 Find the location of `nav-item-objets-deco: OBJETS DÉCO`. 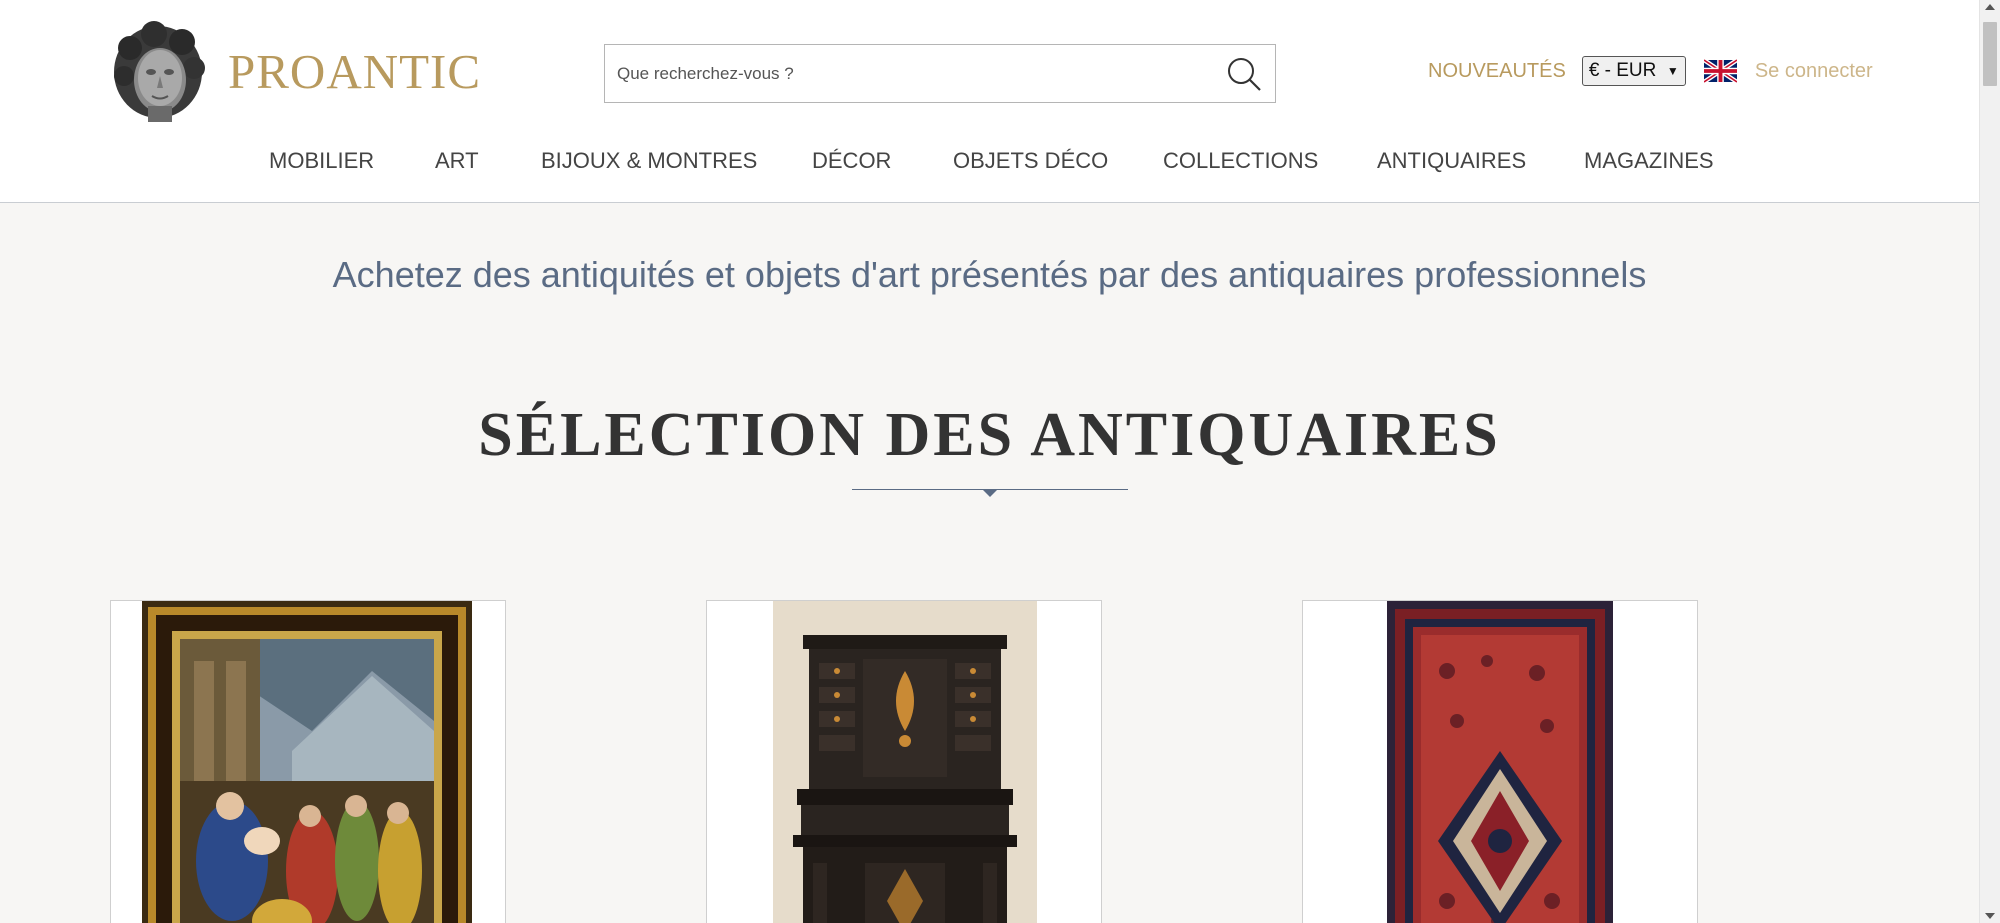

nav-item-objets-deco: OBJETS DÉCO is located at coordinates (1030, 161).